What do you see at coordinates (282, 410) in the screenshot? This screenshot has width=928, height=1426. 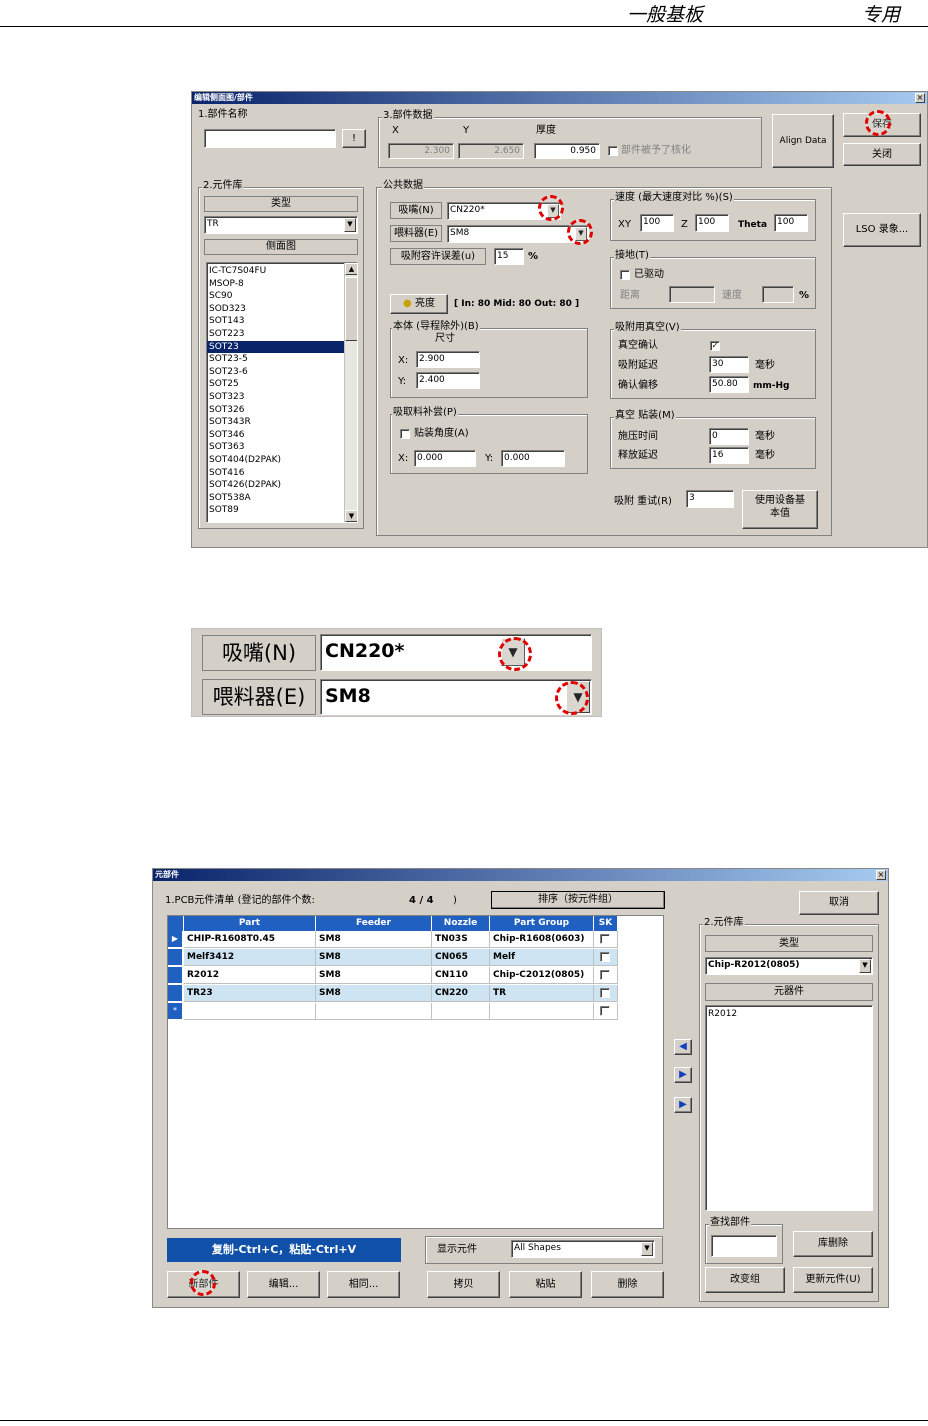 I see `list-item: SOT326` at bounding box center [282, 410].